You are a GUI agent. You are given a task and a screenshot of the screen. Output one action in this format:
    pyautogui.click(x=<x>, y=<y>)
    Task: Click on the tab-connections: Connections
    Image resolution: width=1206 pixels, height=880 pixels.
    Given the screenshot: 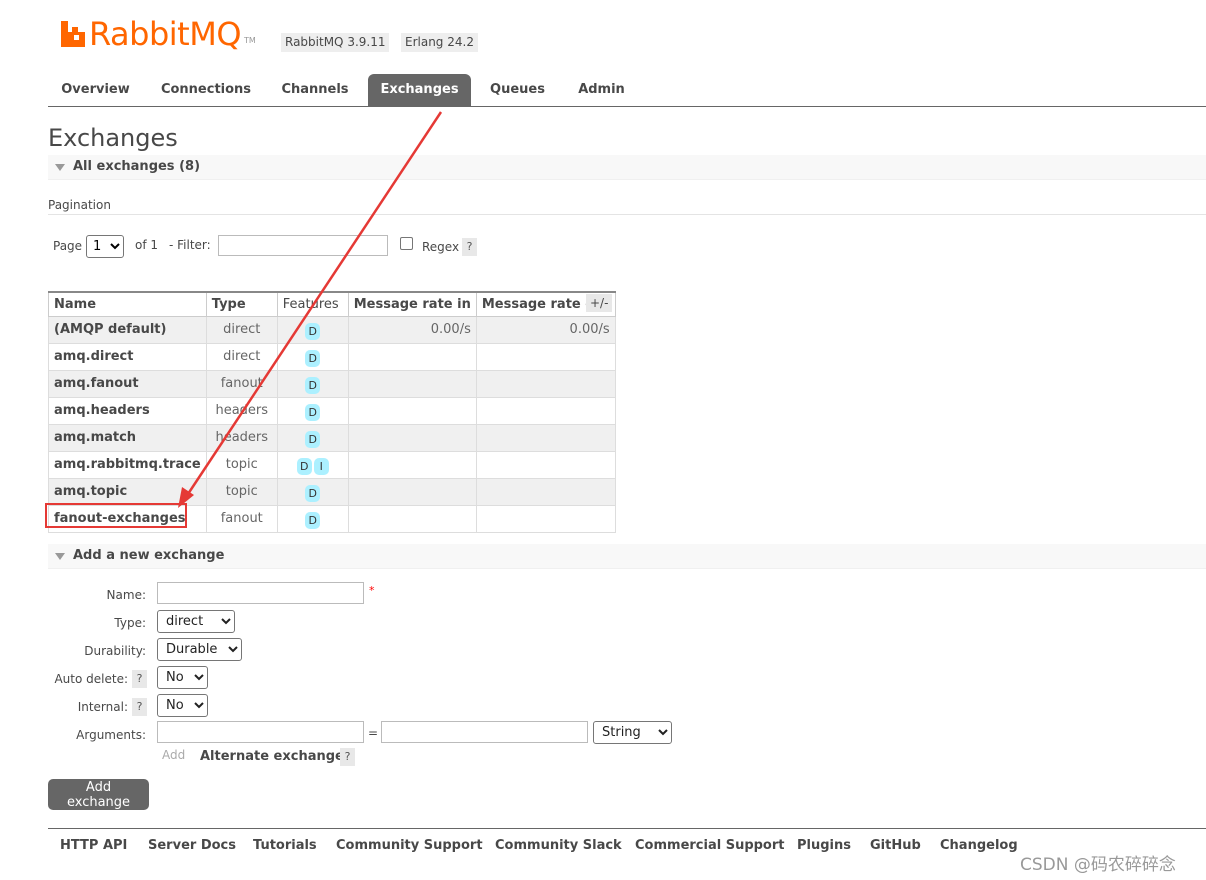 What is the action you would take?
    pyautogui.click(x=206, y=90)
    